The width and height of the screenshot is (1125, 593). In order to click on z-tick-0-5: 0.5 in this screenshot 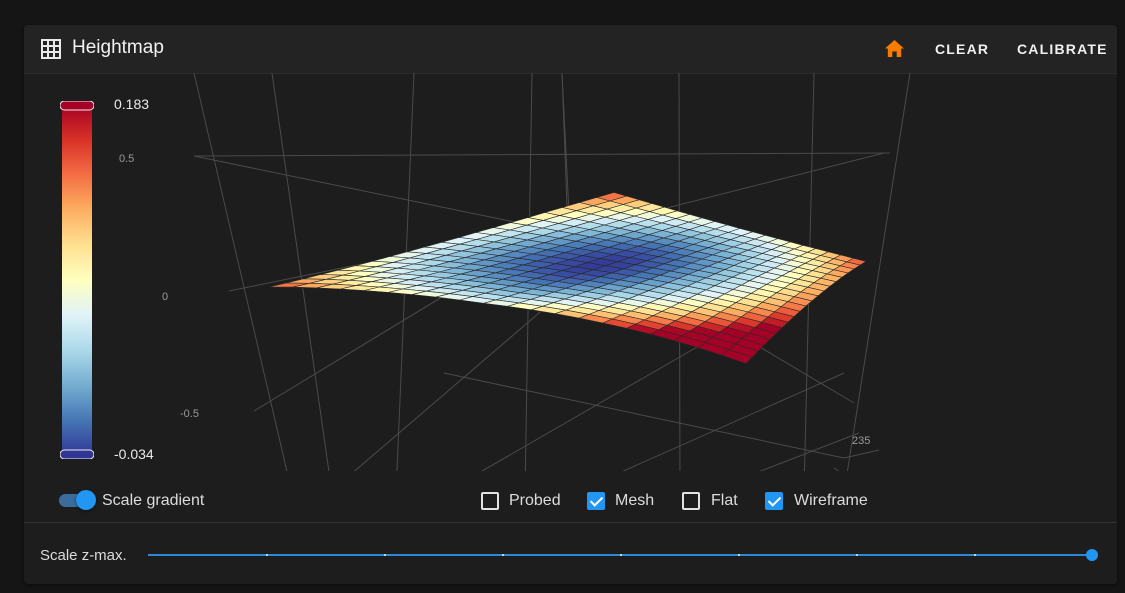, I will do `click(127, 159)`.